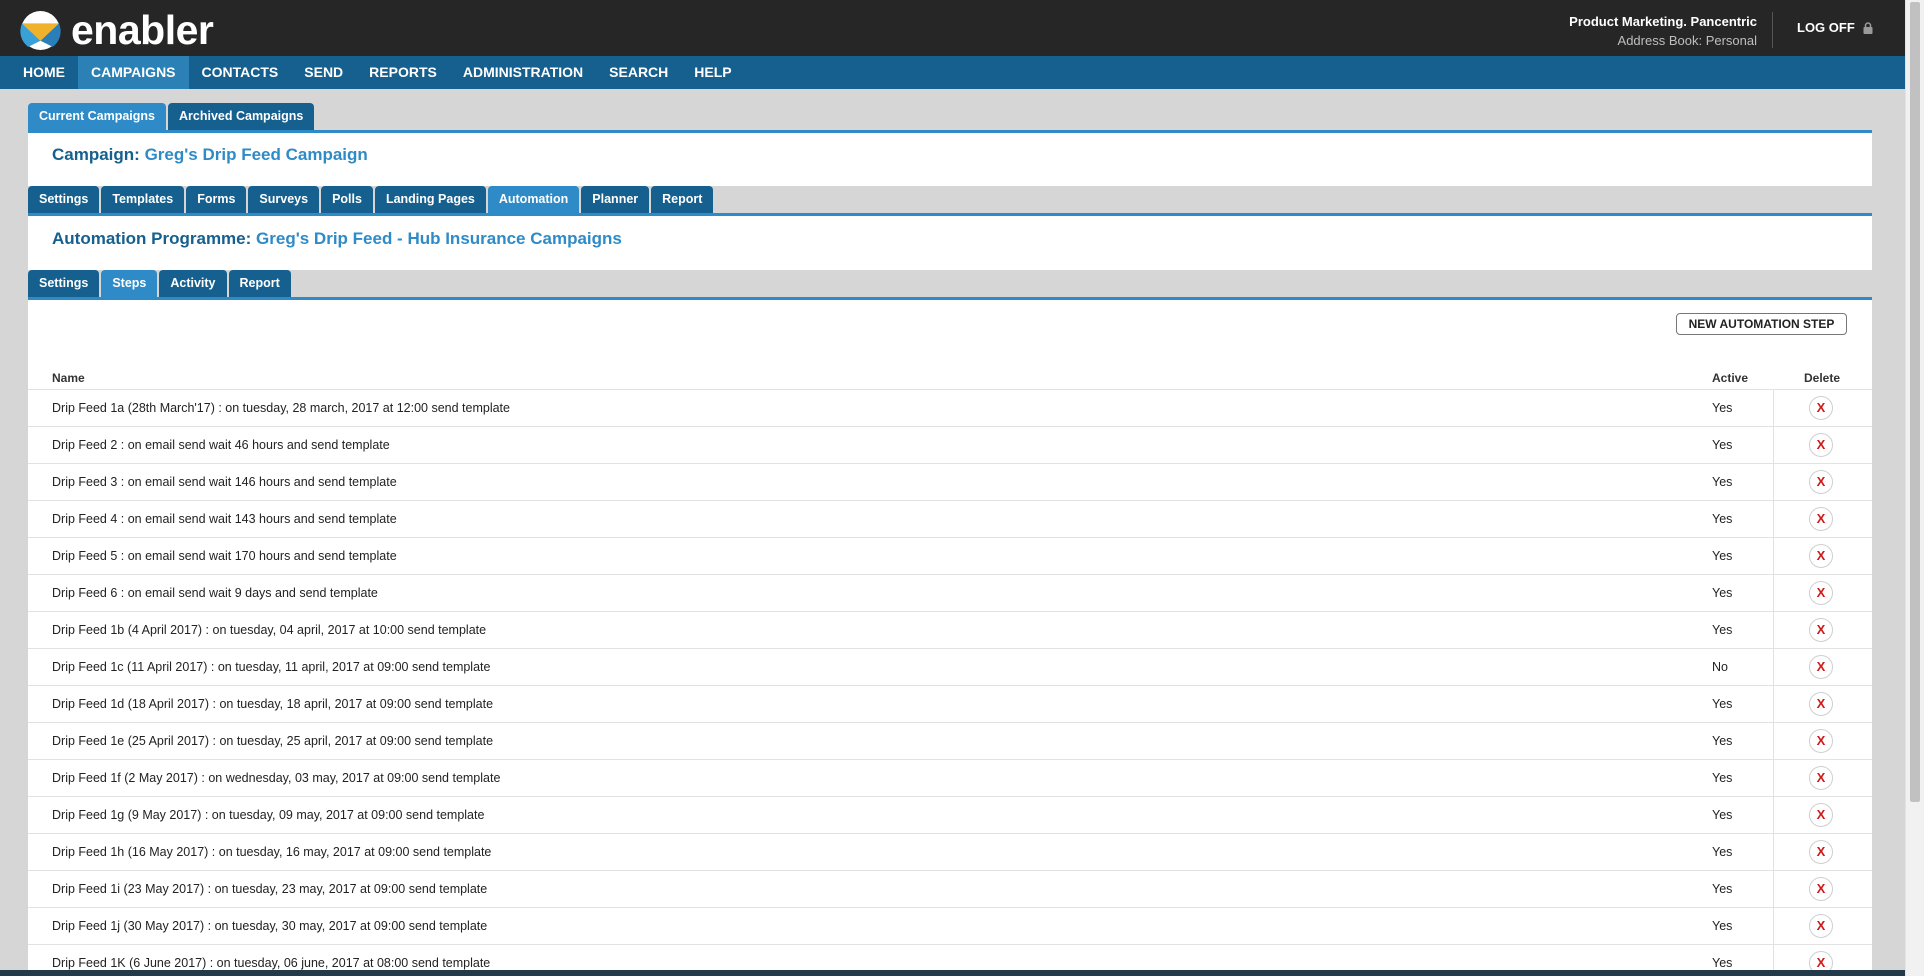 The image size is (1924, 976). I want to click on scroll-thumb, so click(1915, 402).